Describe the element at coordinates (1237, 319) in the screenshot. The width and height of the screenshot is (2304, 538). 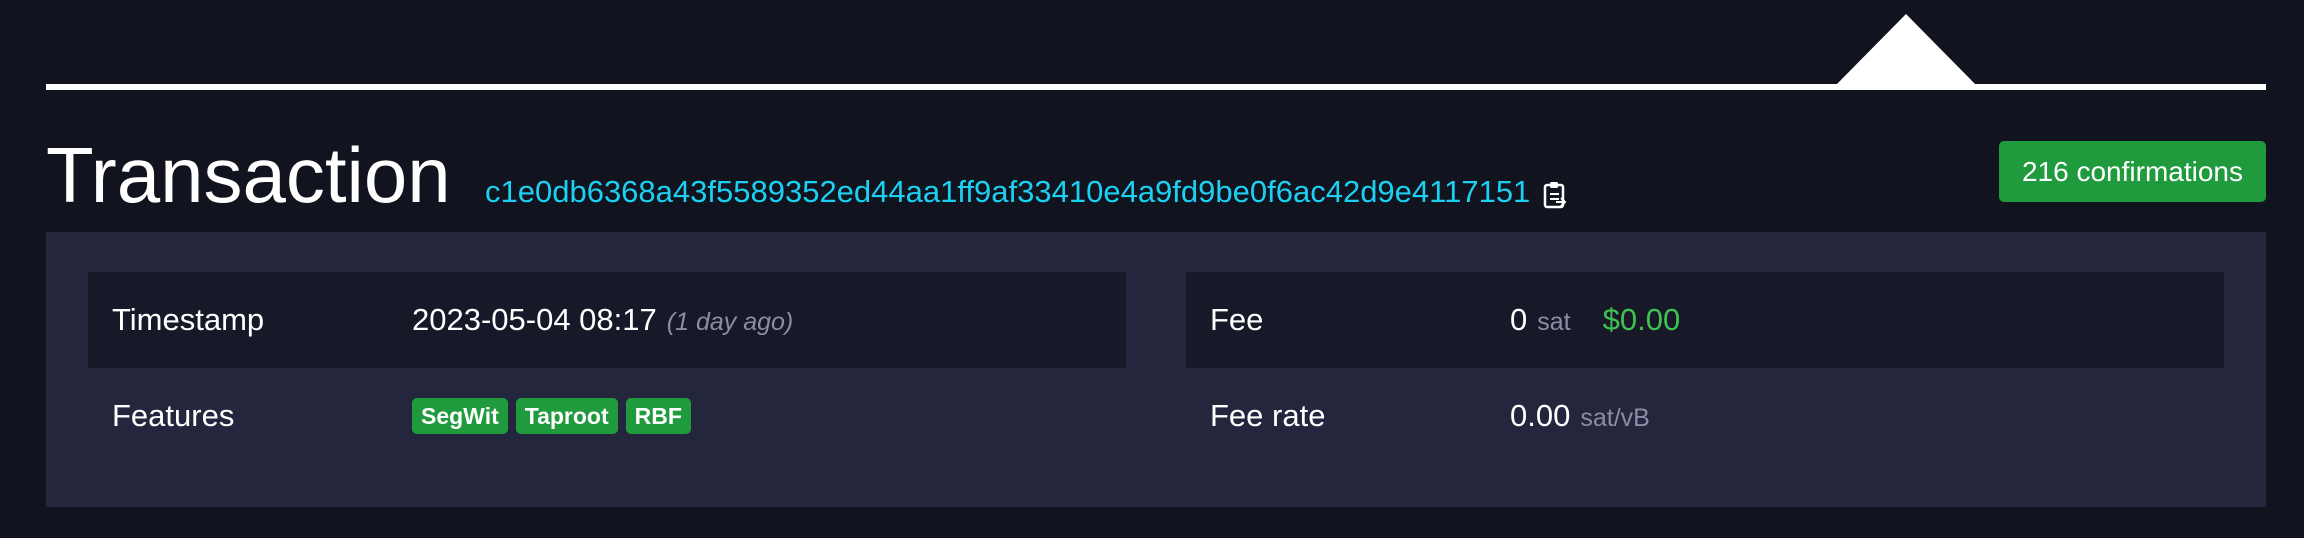
I see `fee-label: Fee` at that location.